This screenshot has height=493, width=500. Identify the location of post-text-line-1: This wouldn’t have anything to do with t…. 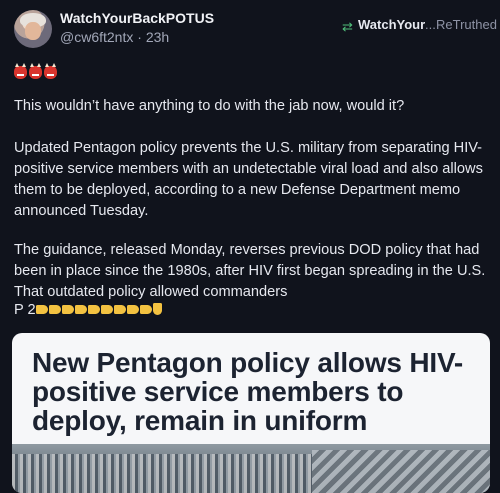
(209, 106).